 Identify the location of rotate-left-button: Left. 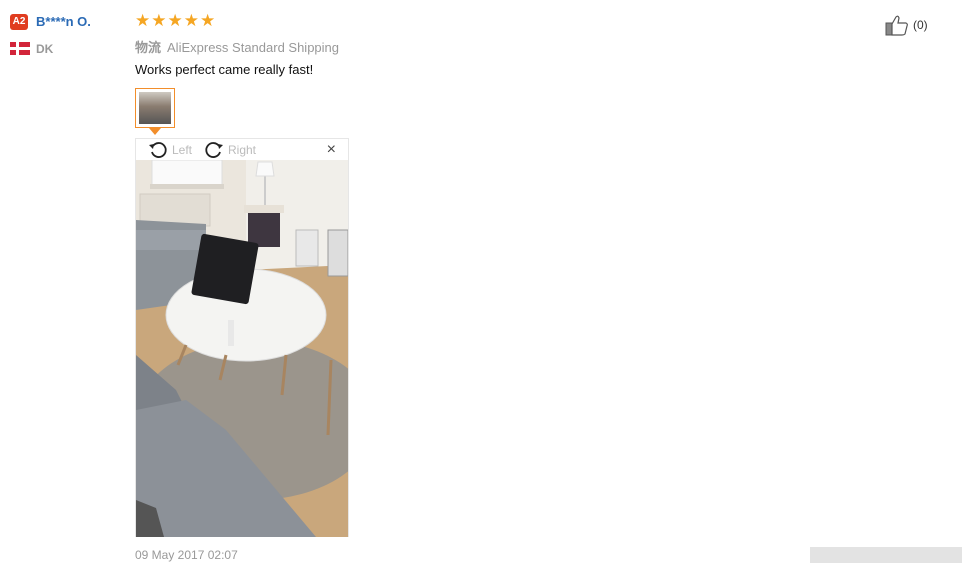
(170, 150).